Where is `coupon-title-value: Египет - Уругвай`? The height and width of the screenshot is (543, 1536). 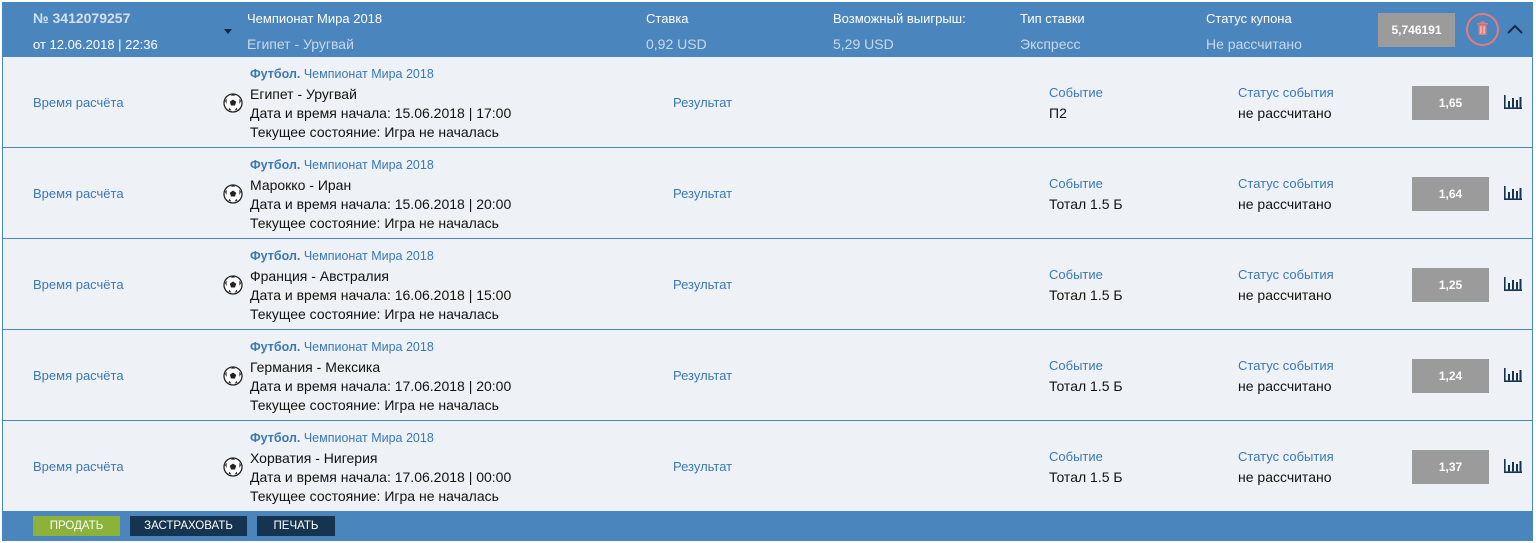 coupon-title-value: Египет - Уругвай is located at coordinates (300, 44).